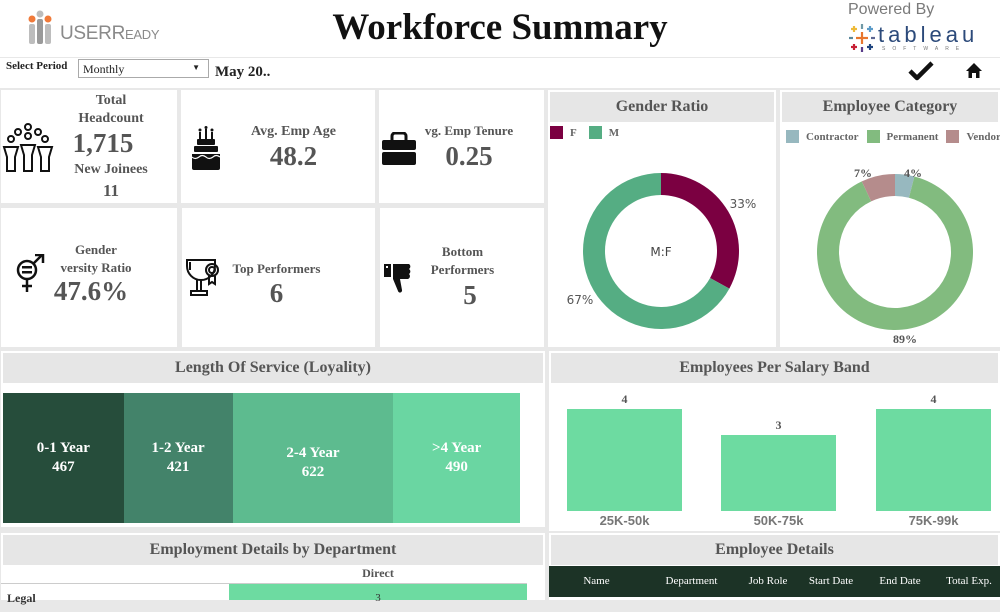  I want to click on kpi-card-avg-tenure: vg. Emp Tenure 0.25, so click(461, 146).